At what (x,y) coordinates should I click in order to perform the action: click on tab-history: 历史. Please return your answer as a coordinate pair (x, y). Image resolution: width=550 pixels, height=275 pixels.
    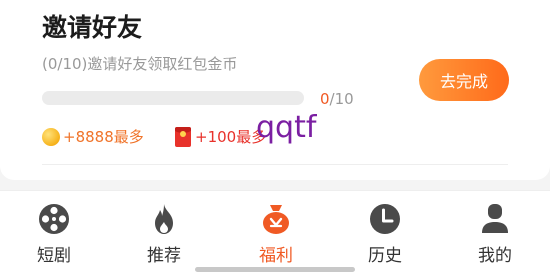
    Looking at the image, I should click on (385, 233).